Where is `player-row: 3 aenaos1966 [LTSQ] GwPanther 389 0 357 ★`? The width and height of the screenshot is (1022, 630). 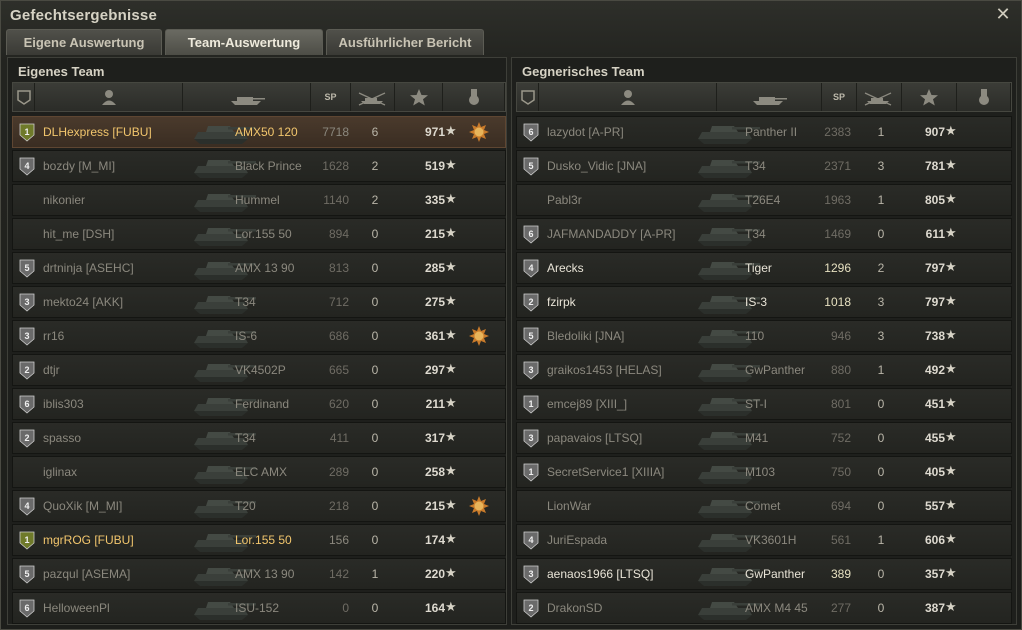
player-row: 3 aenaos1966 [LTSQ] GwPanther 389 0 357 ★ is located at coordinates (764, 574).